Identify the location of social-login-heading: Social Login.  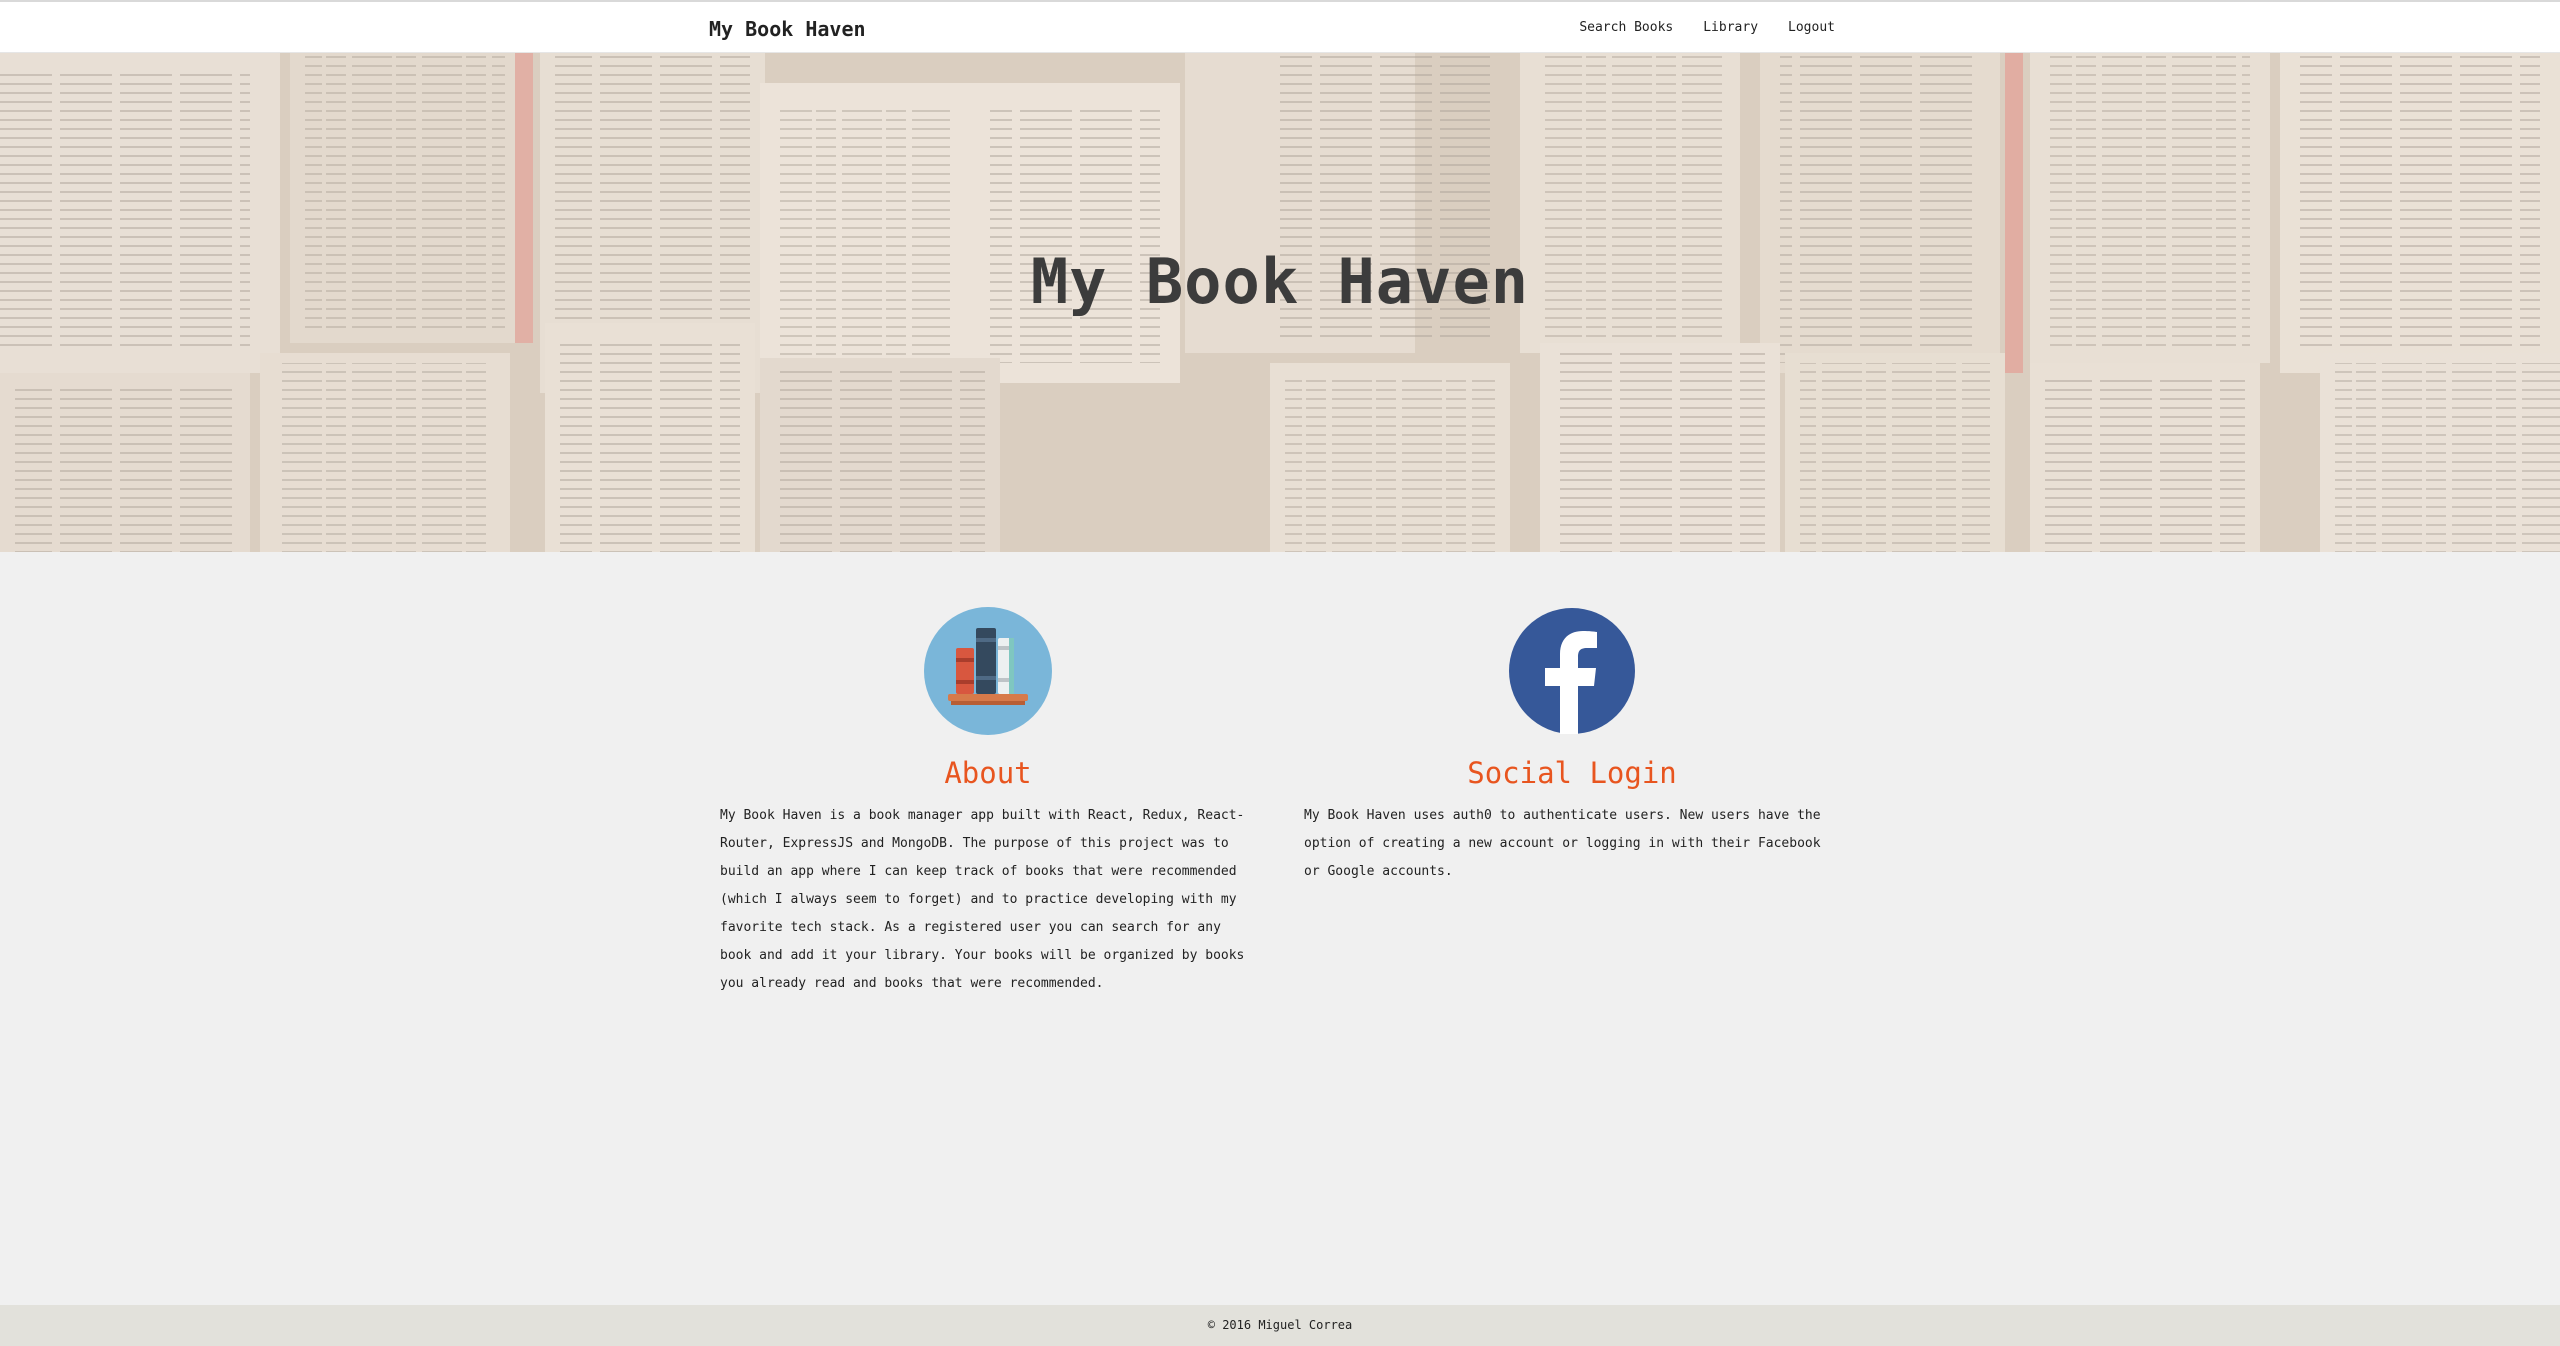
(1572, 773).